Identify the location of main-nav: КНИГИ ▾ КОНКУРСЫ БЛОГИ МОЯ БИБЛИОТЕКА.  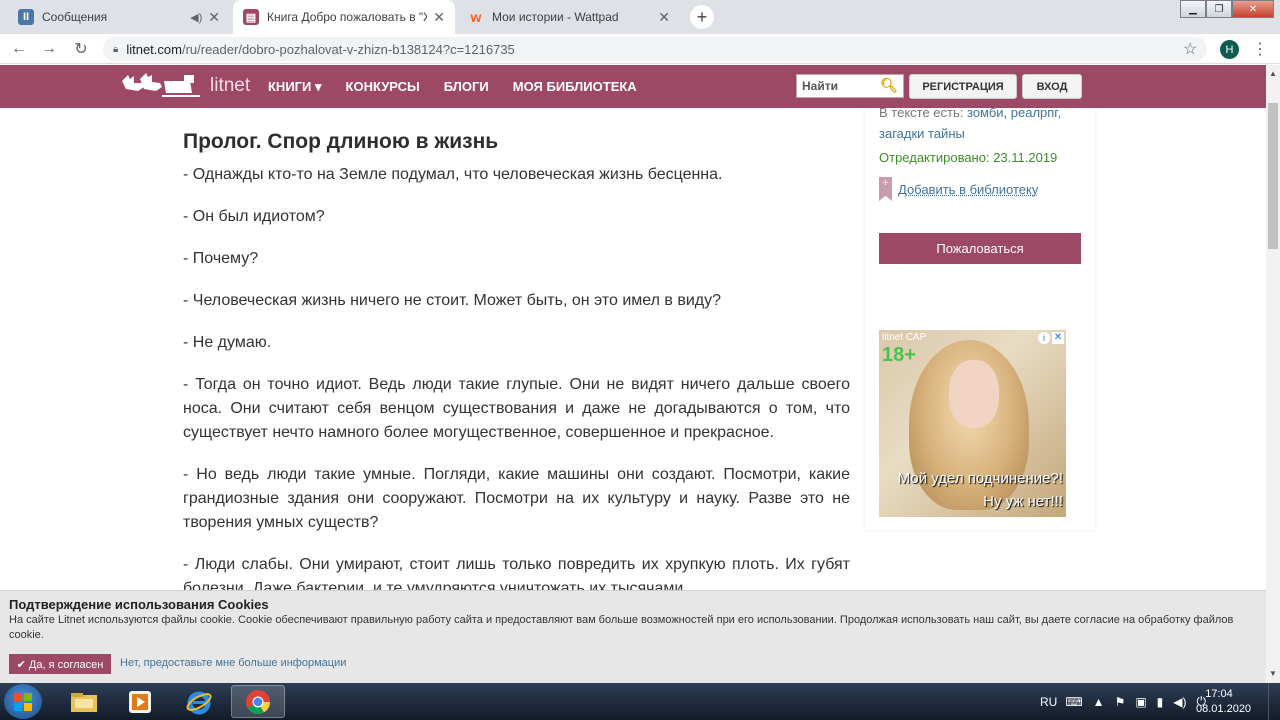
(452, 87).